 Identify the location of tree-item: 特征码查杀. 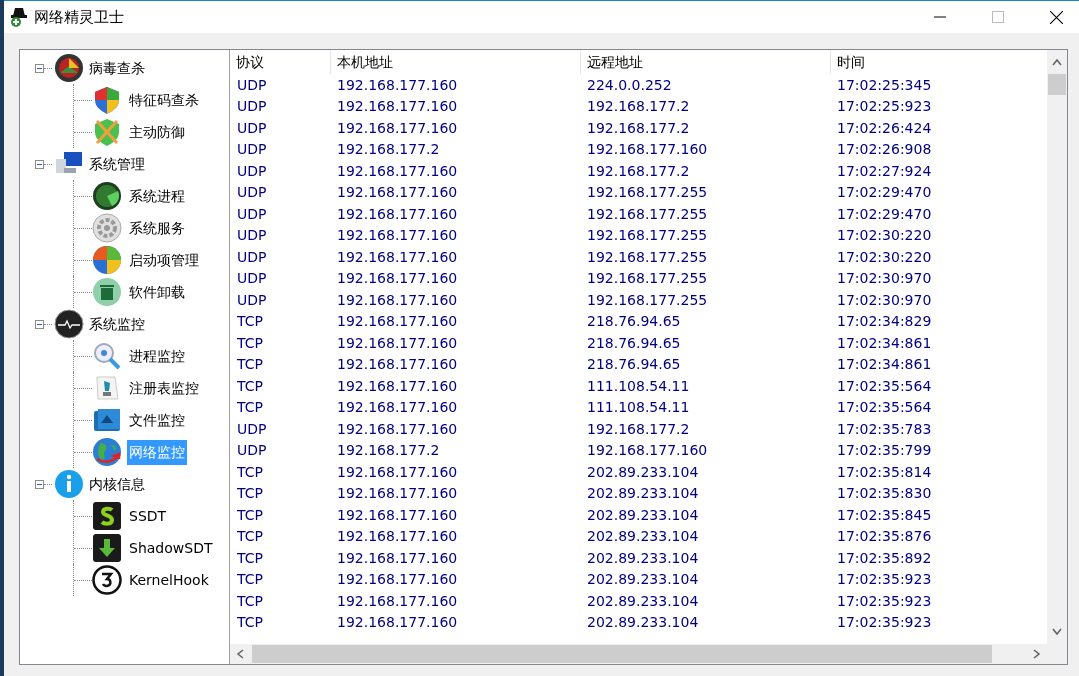
(164, 100).